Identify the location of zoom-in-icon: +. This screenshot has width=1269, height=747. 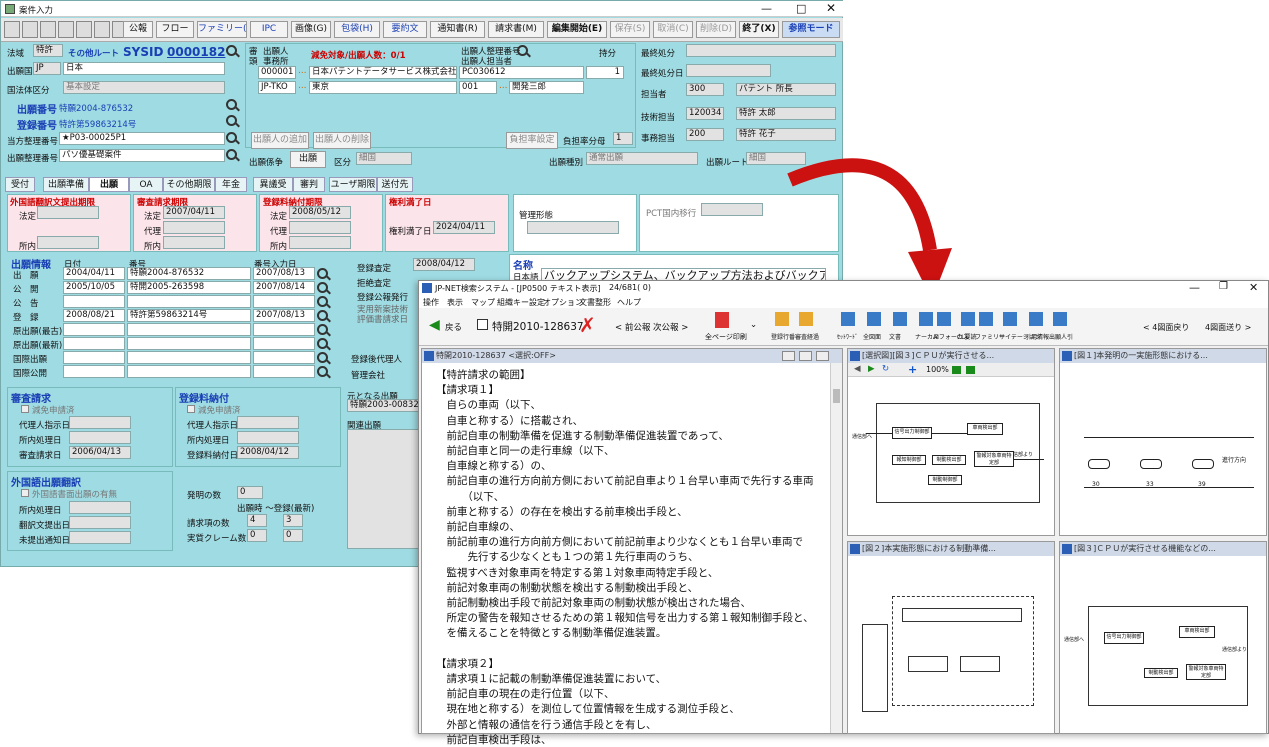
(912, 369).